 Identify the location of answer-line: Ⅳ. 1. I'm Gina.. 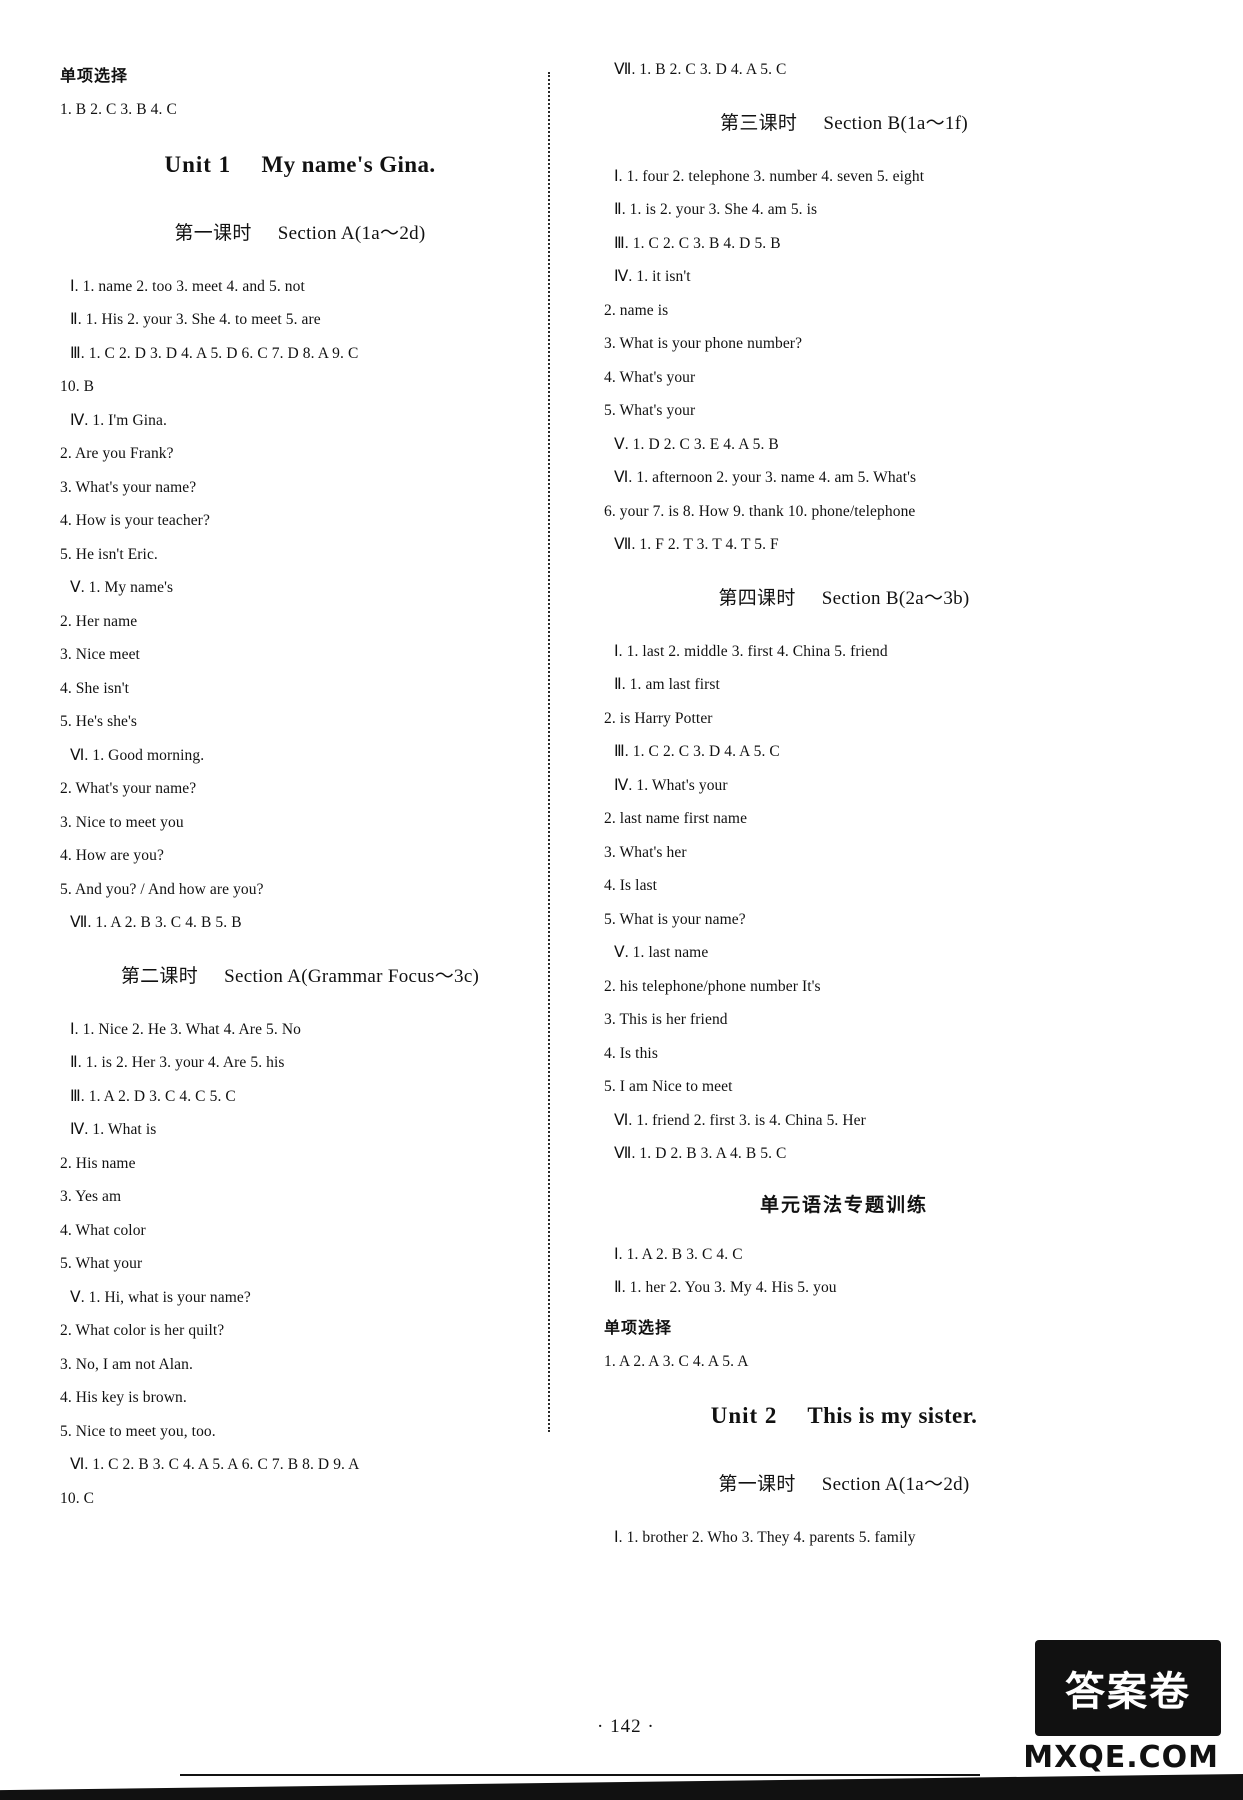
(118, 420).